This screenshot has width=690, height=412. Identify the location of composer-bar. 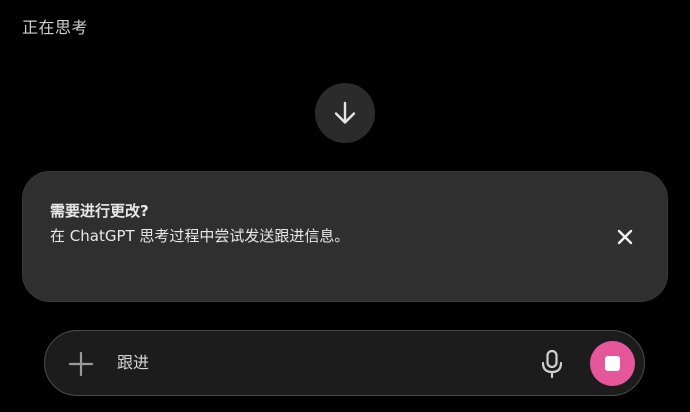
(344, 363).